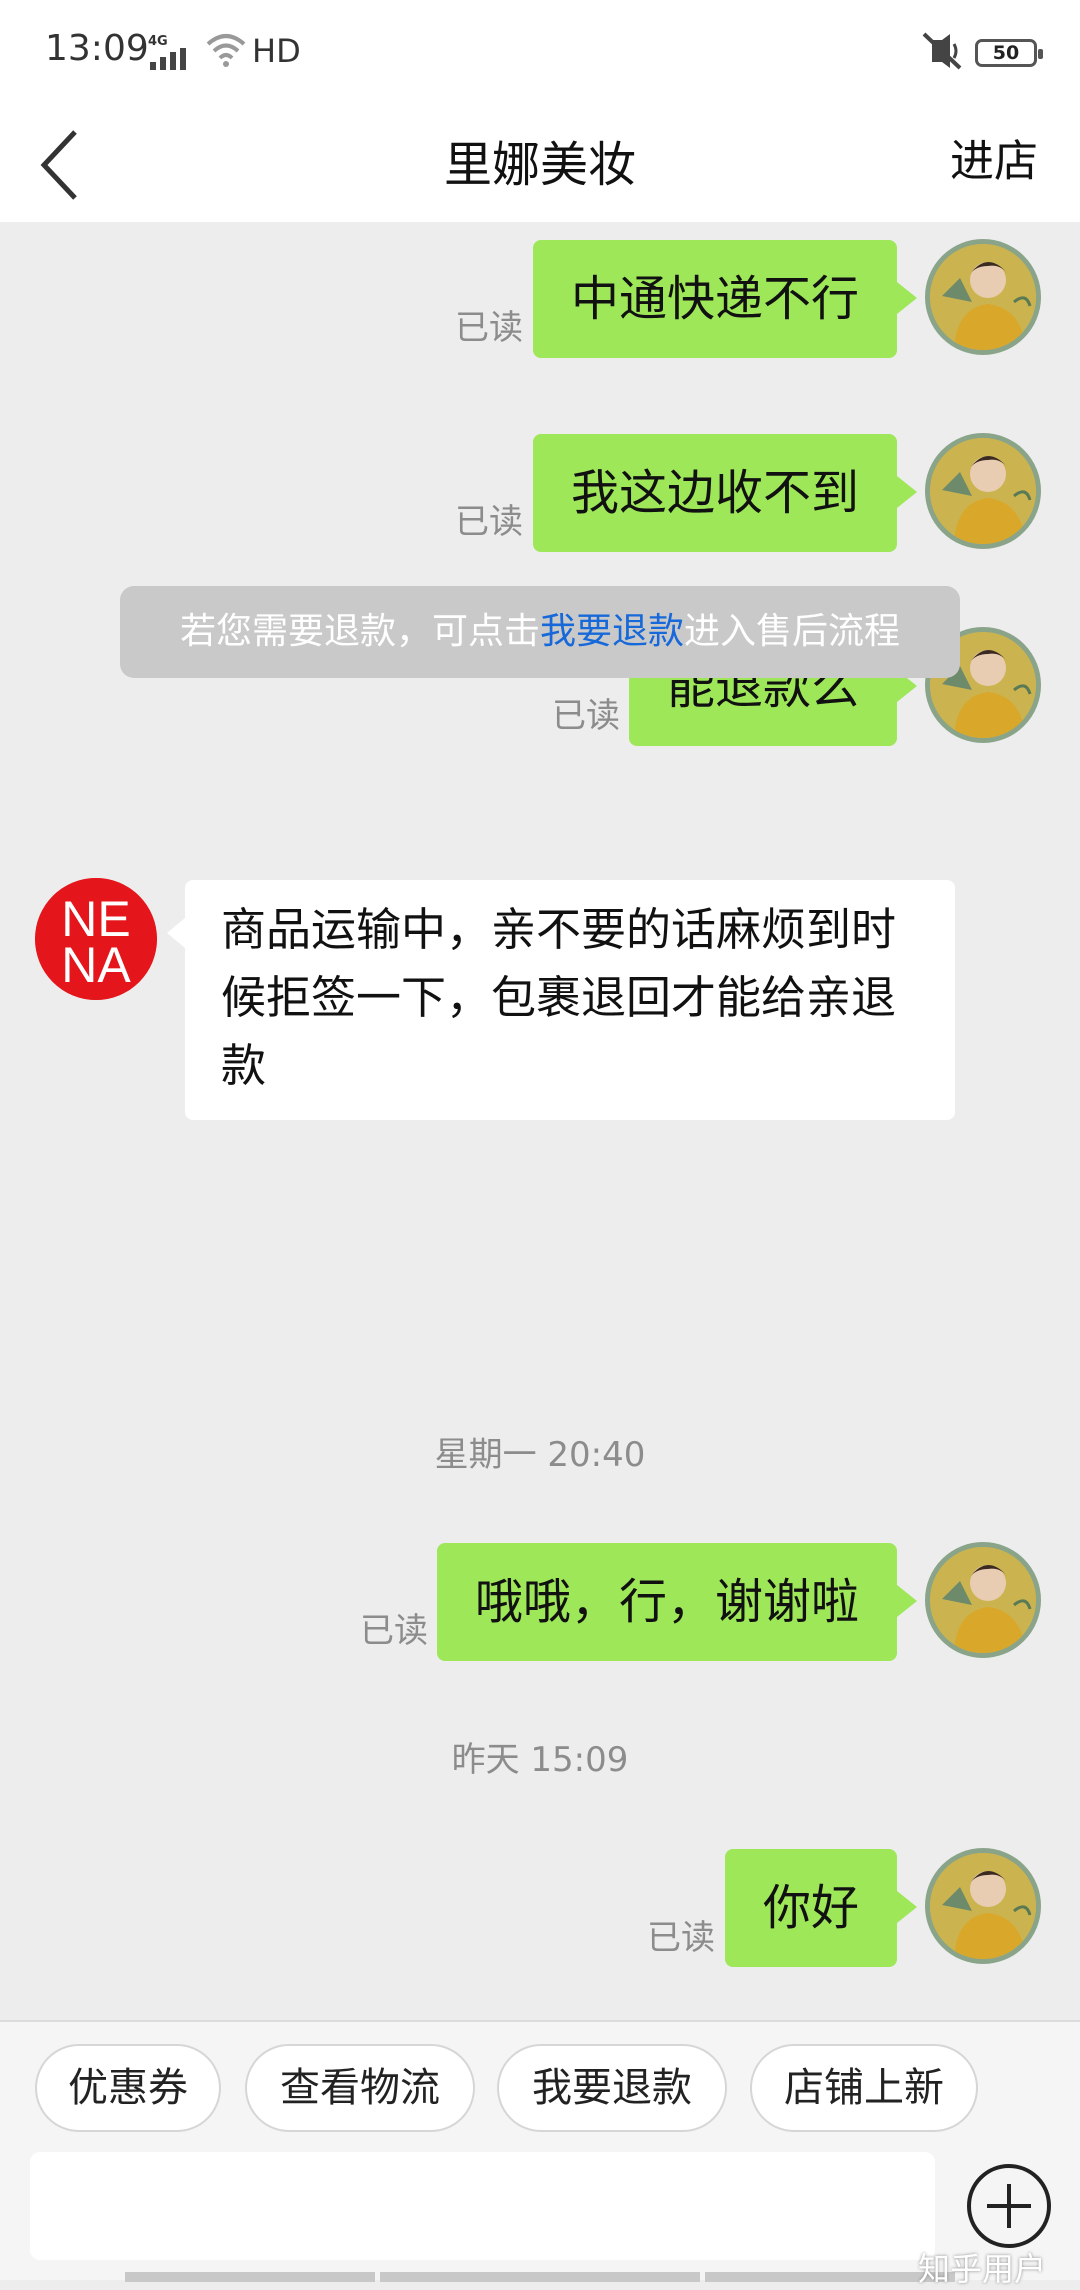 The height and width of the screenshot is (2290, 1080). I want to click on hd-indicator: HD, so click(276, 51).